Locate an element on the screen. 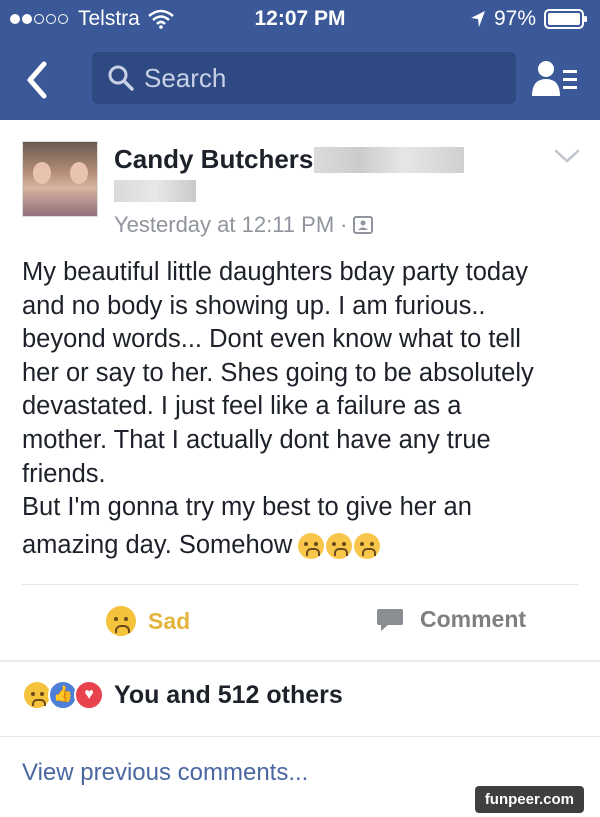 This screenshot has width=600, height=817. post-timestamp: Yesterday at 12:11 PM is located at coordinates (224, 225).